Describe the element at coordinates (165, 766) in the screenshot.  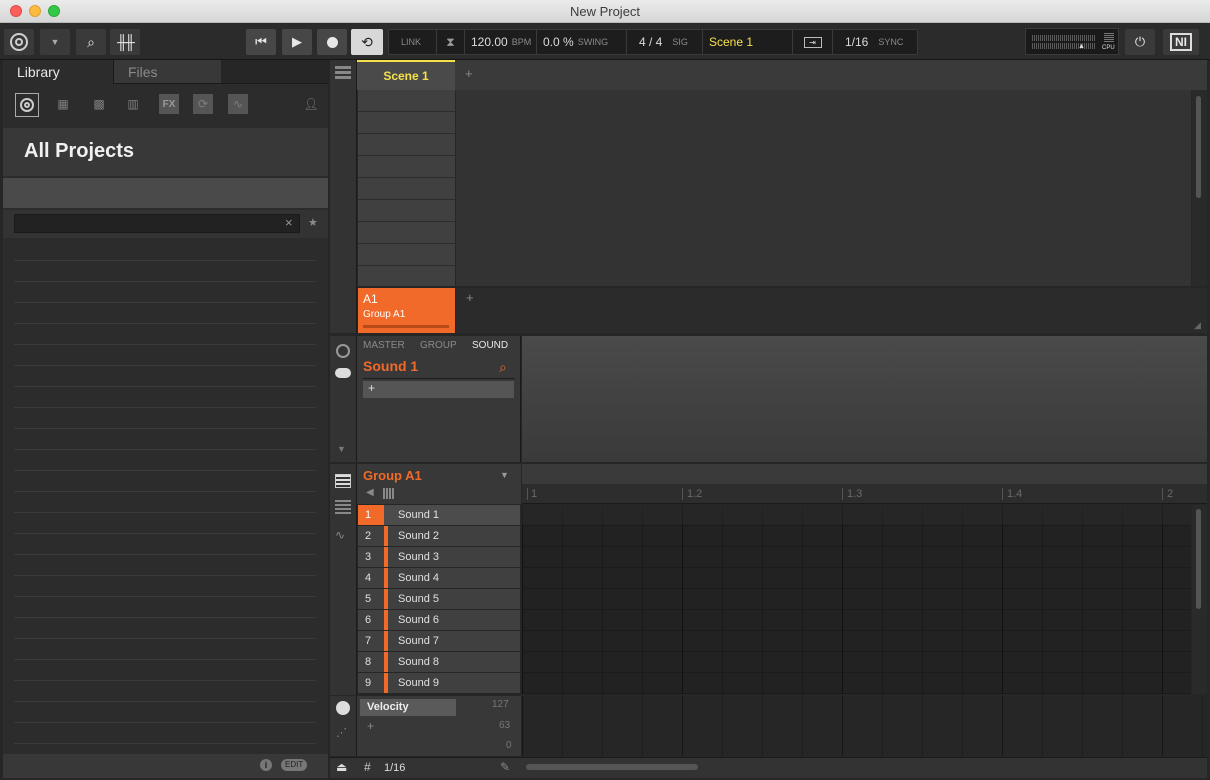
I see `browser-footer: i EDIT` at that location.